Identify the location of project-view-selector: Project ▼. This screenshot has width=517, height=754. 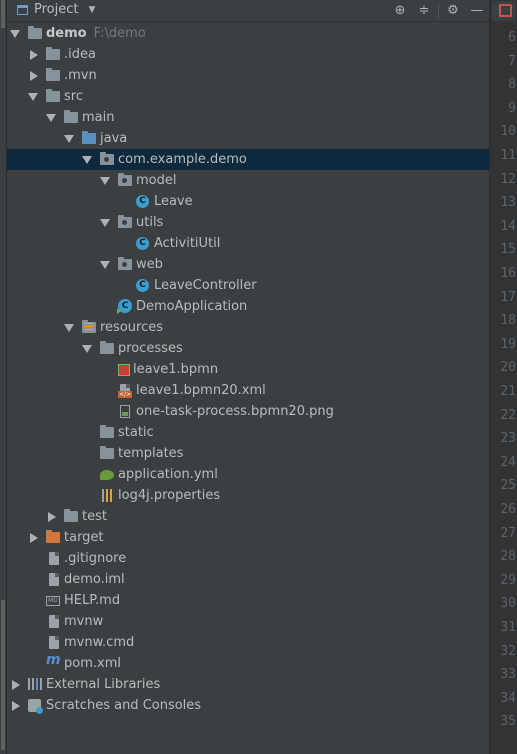
(56, 9).